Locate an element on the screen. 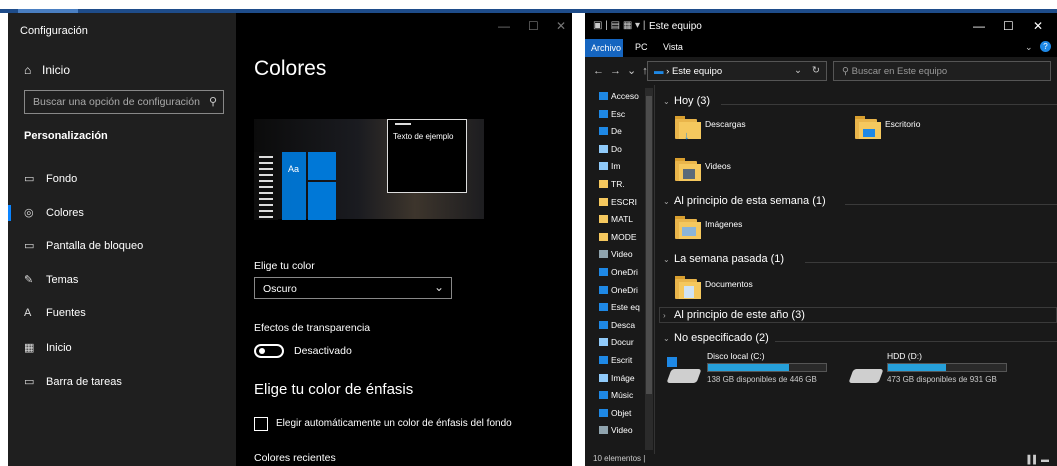 This screenshot has height=466, width=1057. quick-access-toolbar: ▣ | ▤ ▦ ▾ | is located at coordinates (619, 25).